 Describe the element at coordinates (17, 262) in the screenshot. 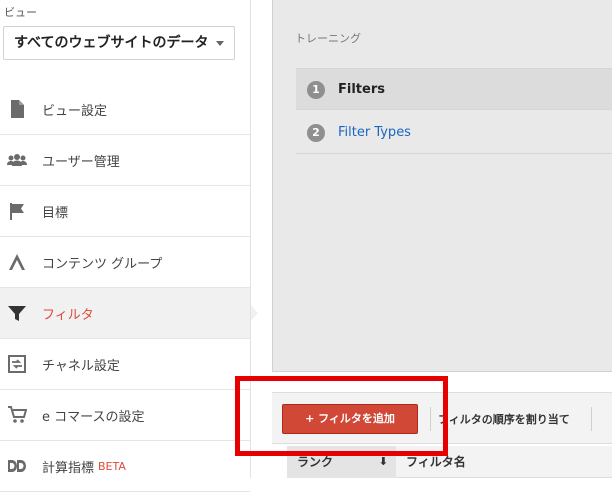

I see `content-group-icon` at that location.